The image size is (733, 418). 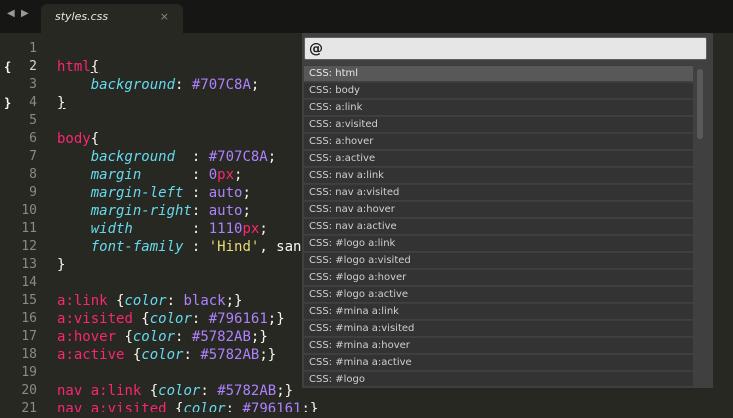 I want to click on results-scrollbar, so click(x=700, y=226).